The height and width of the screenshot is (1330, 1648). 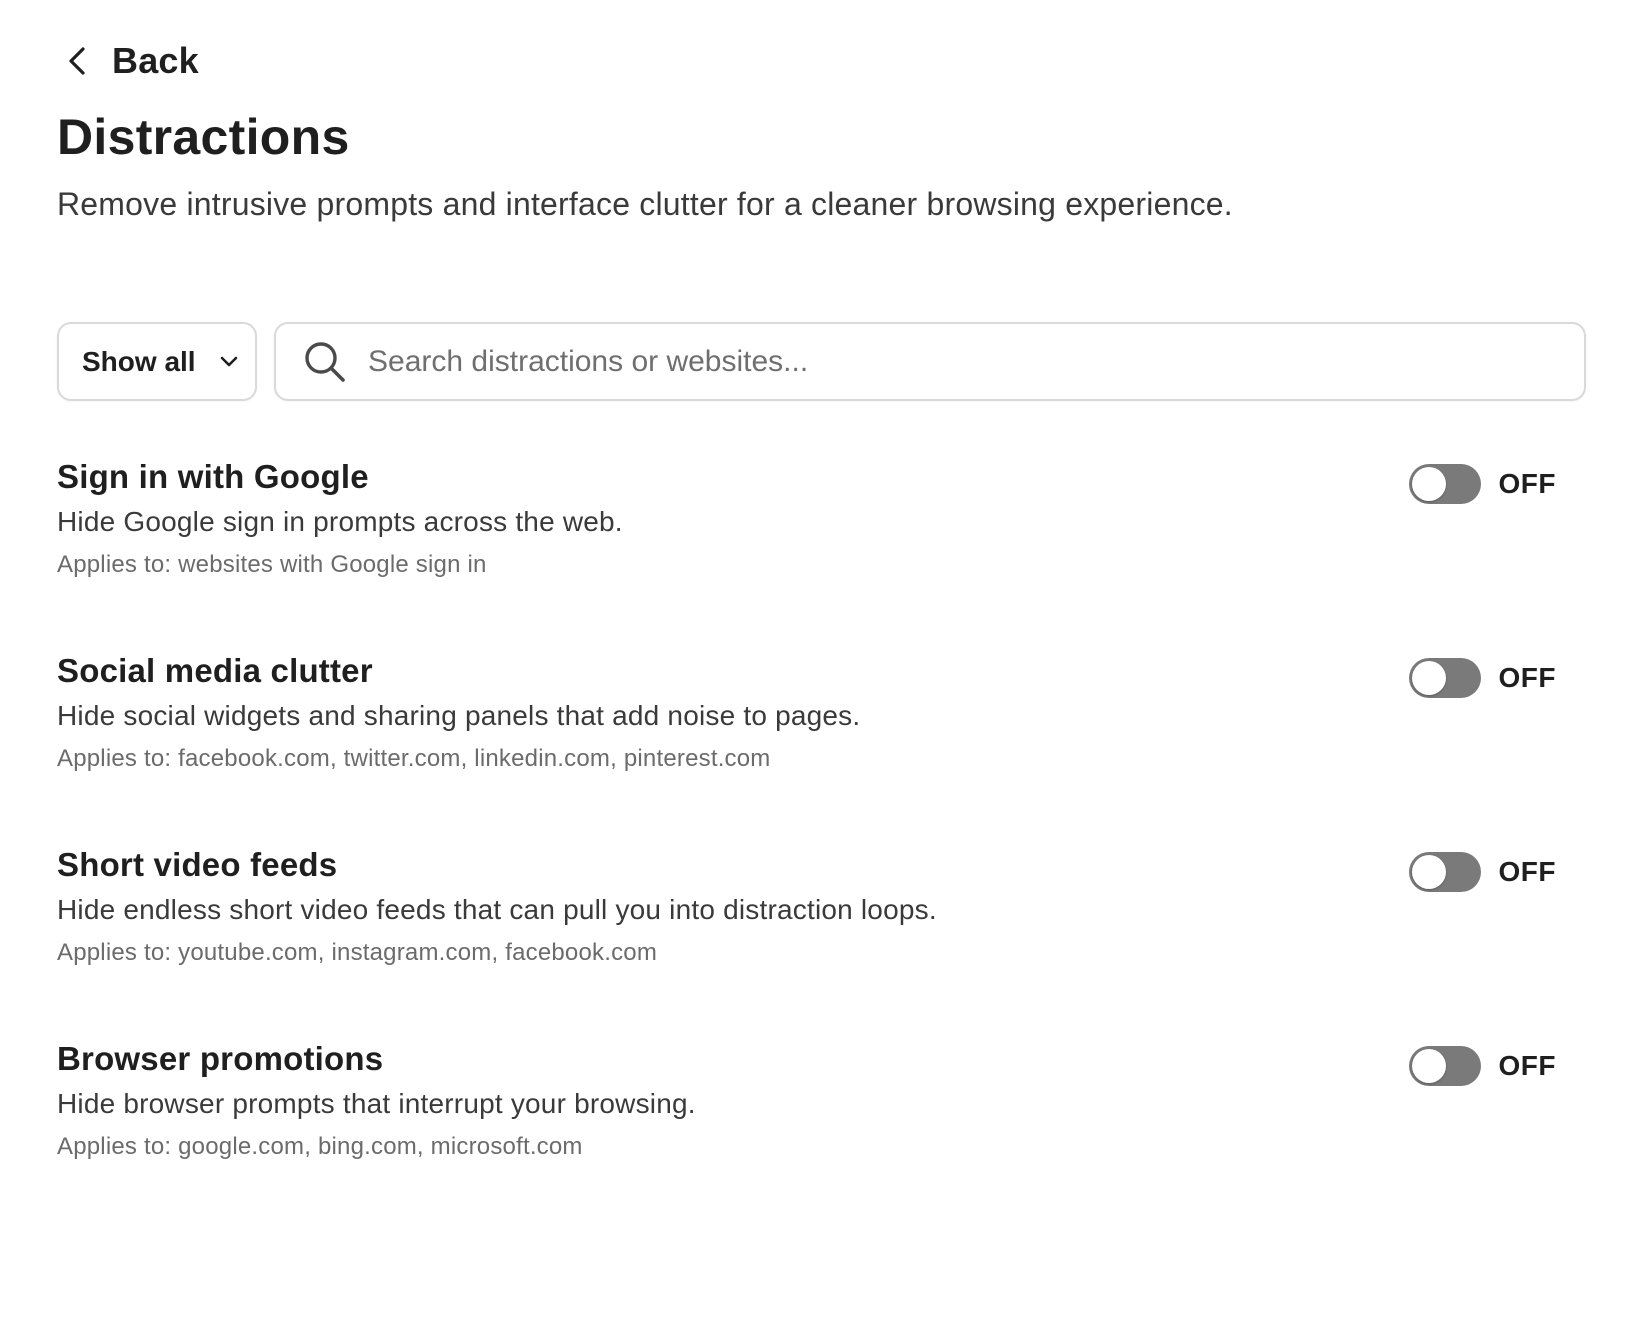 What do you see at coordinates (1482, 872) in the screenshot?
I see `short-video-toggle: OFF` at bounding box center [1482, 872].